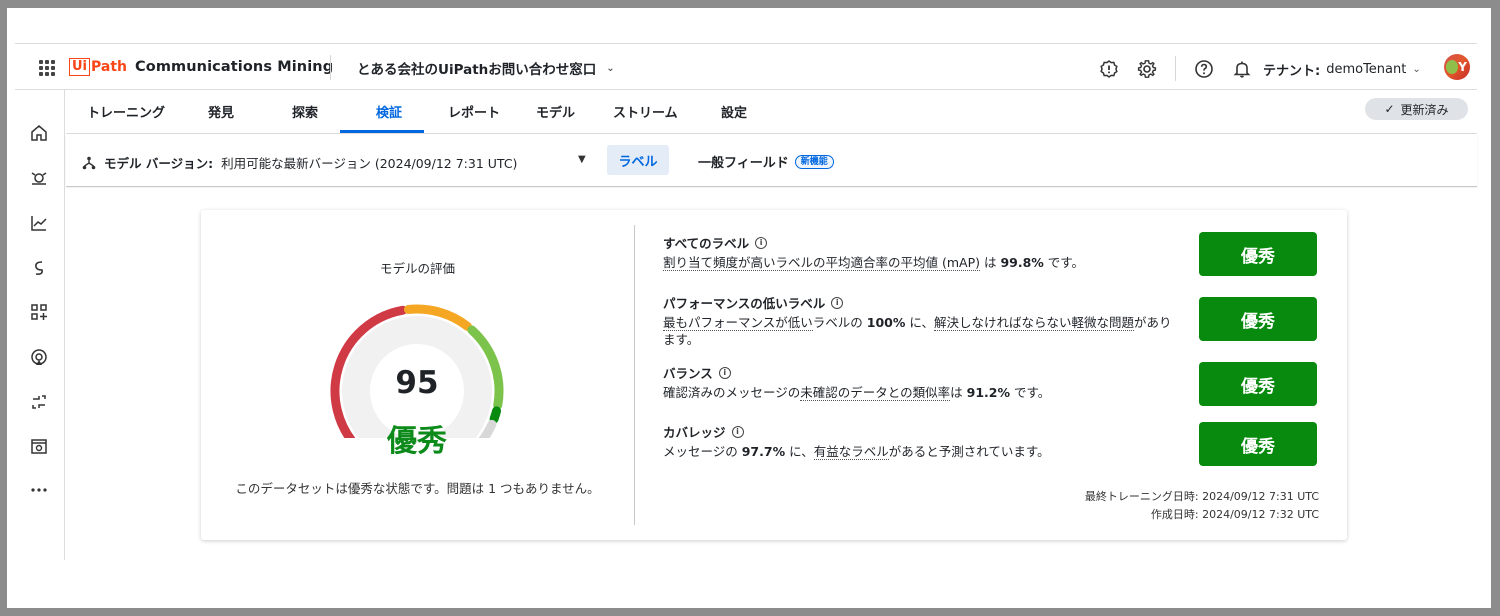  Describe the element at coordinates (988, 392) in the screenshot. I see `metric-value: 91.2%` at that location.